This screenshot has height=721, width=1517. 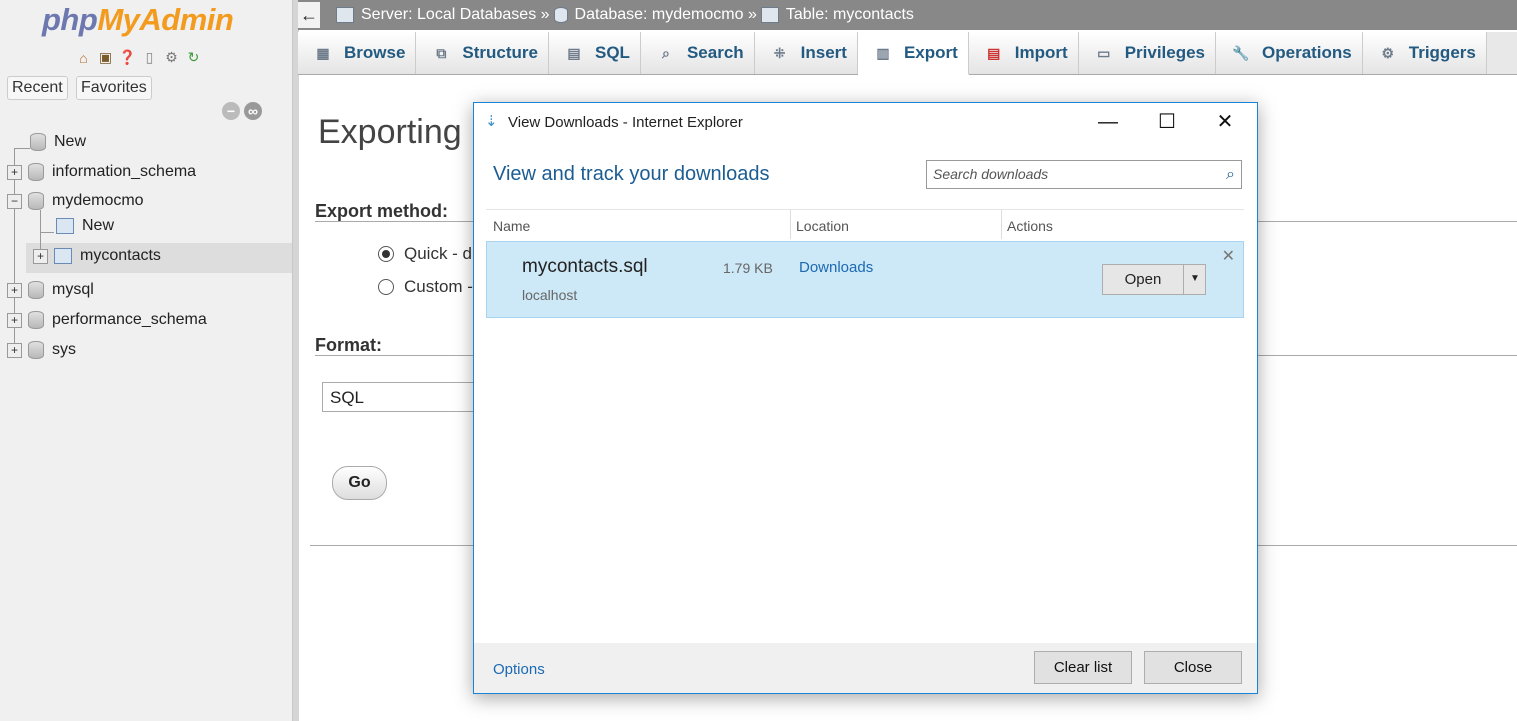 What do you see at coordinates (400, 132) in the screenshot?
I see `page-title: Exporting r` at bounding box center [400, 132].